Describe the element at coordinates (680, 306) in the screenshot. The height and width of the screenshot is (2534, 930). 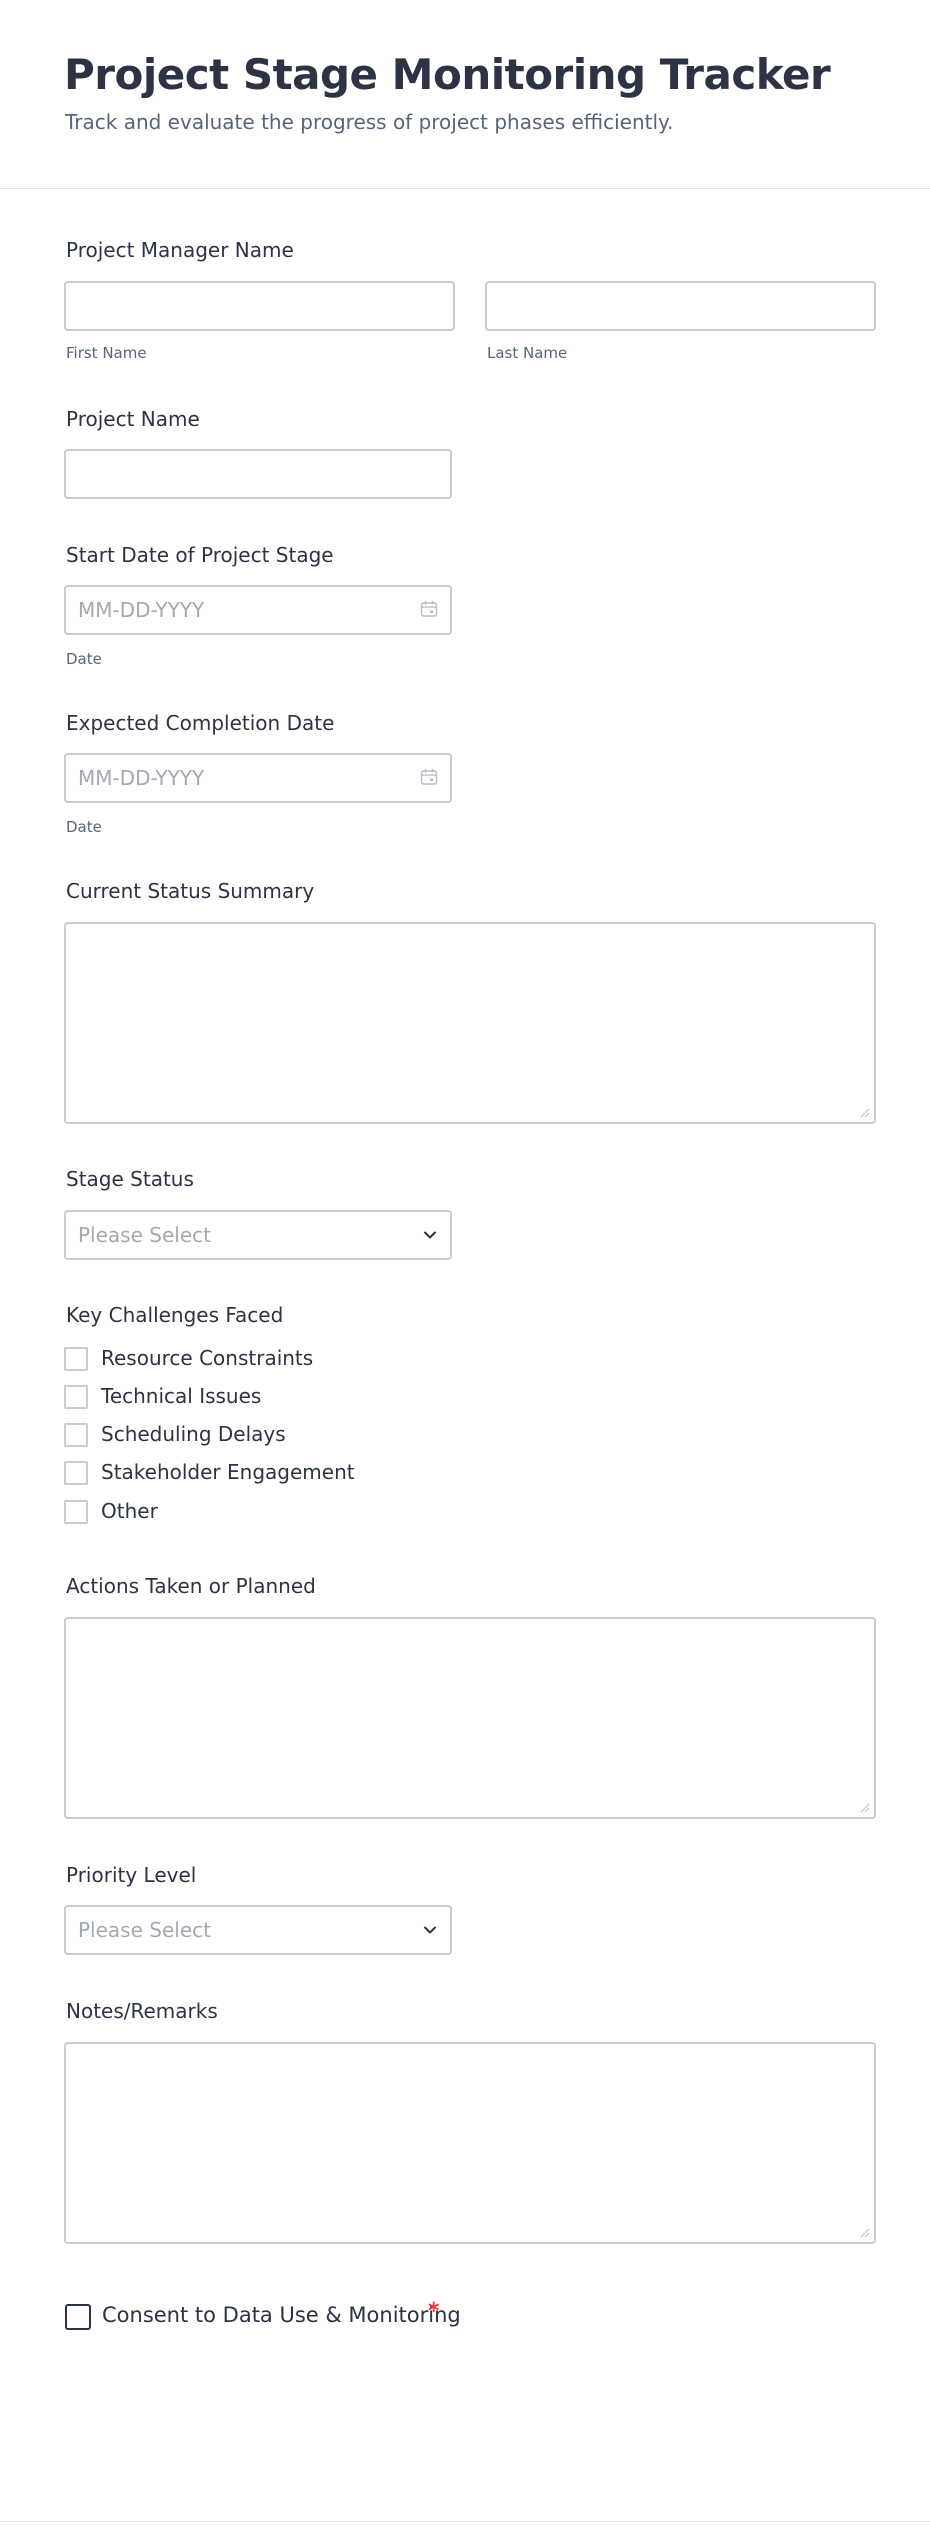
I see `last-name-input` at that location.